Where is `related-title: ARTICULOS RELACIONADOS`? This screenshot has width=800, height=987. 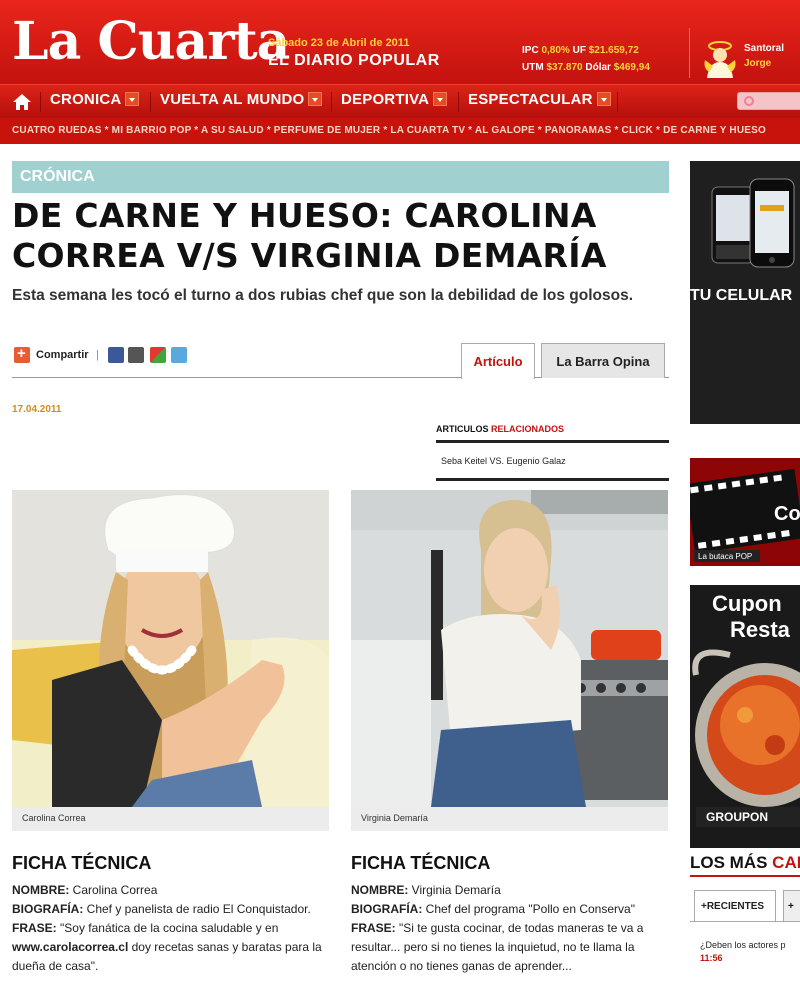
related-title: ARTICULOS RELACIONADOS is located at coordinates (552, 429).